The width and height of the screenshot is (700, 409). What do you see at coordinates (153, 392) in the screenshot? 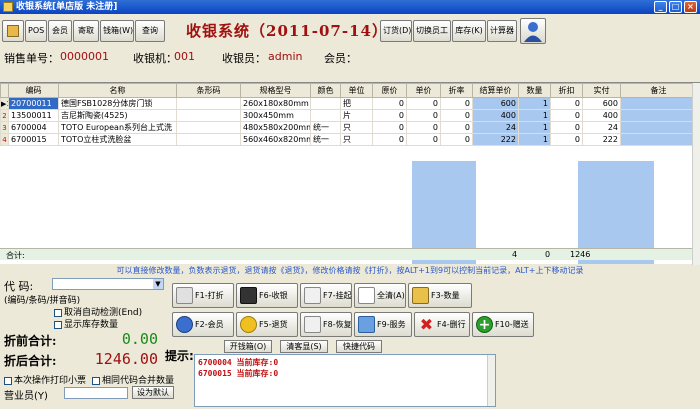
I see `set-default-button: 设为默认` at bounding box center [153, 392].